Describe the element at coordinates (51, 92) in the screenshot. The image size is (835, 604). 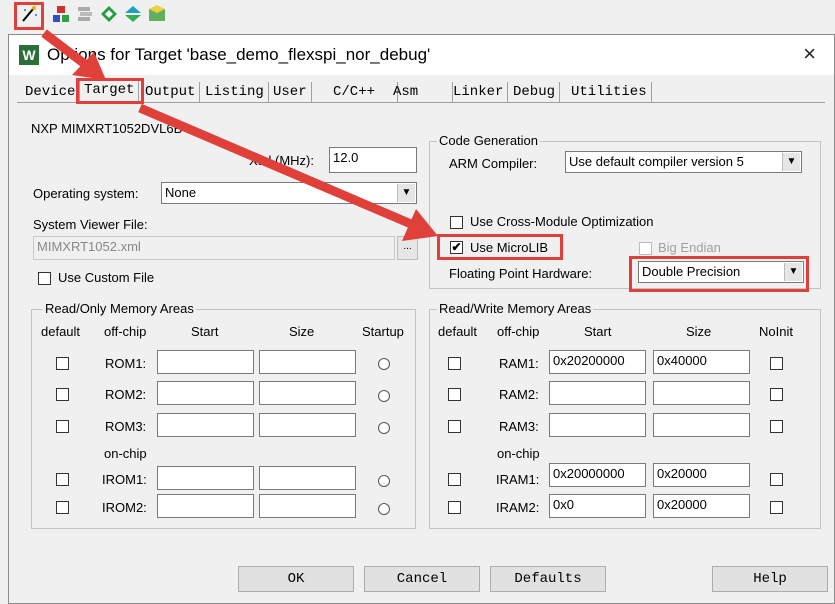
I see `tab-device: Device` at that location.